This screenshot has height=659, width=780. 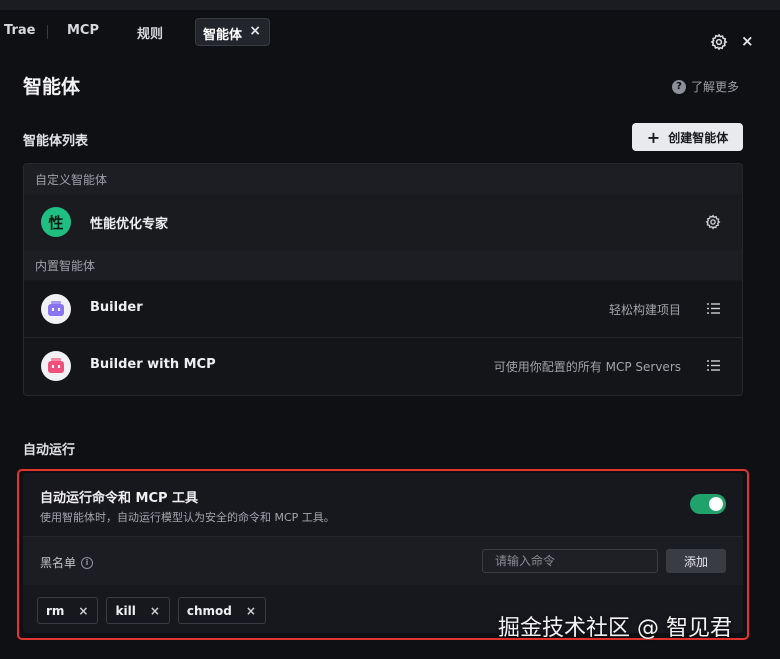 What do you see at coordinates (679, 86) in the screenshot?
I see `help-icon: ?` at bounding box center [679, 86].